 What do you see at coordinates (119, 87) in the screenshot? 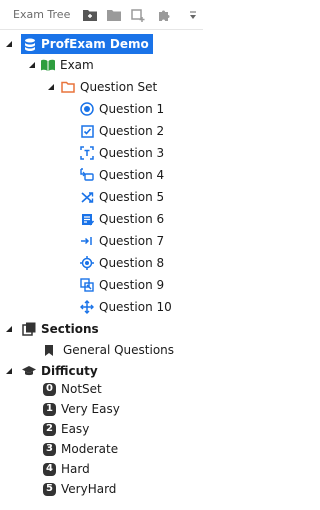
I see `question-set-label: Question Set` at bounding box center [119, 87].